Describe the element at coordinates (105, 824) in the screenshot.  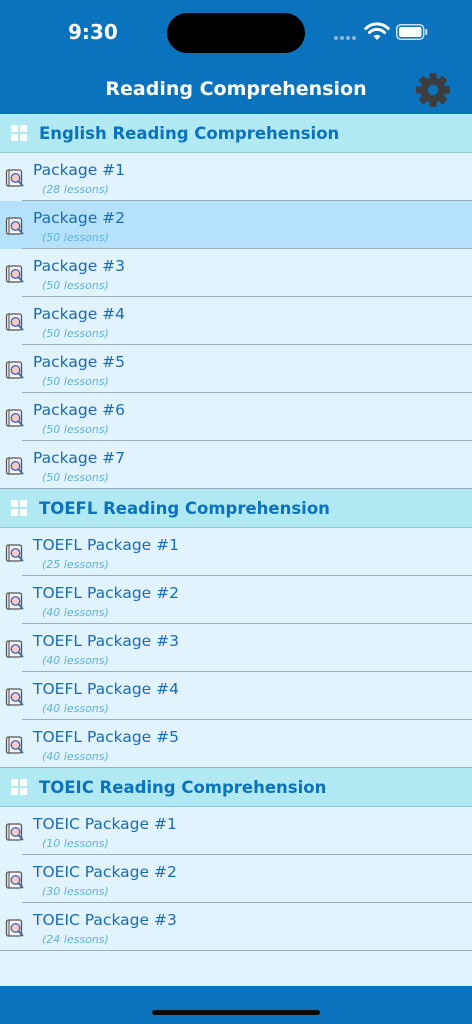
I see `item-title: TOEIC Package #1` at that location.